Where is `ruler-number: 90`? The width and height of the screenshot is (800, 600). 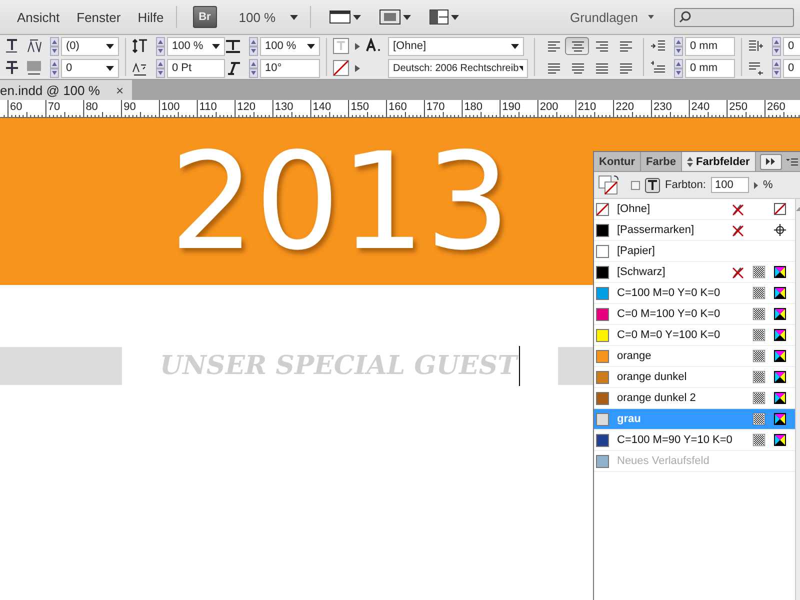 ruler-number: 90 is located at coordinates (130, 107).